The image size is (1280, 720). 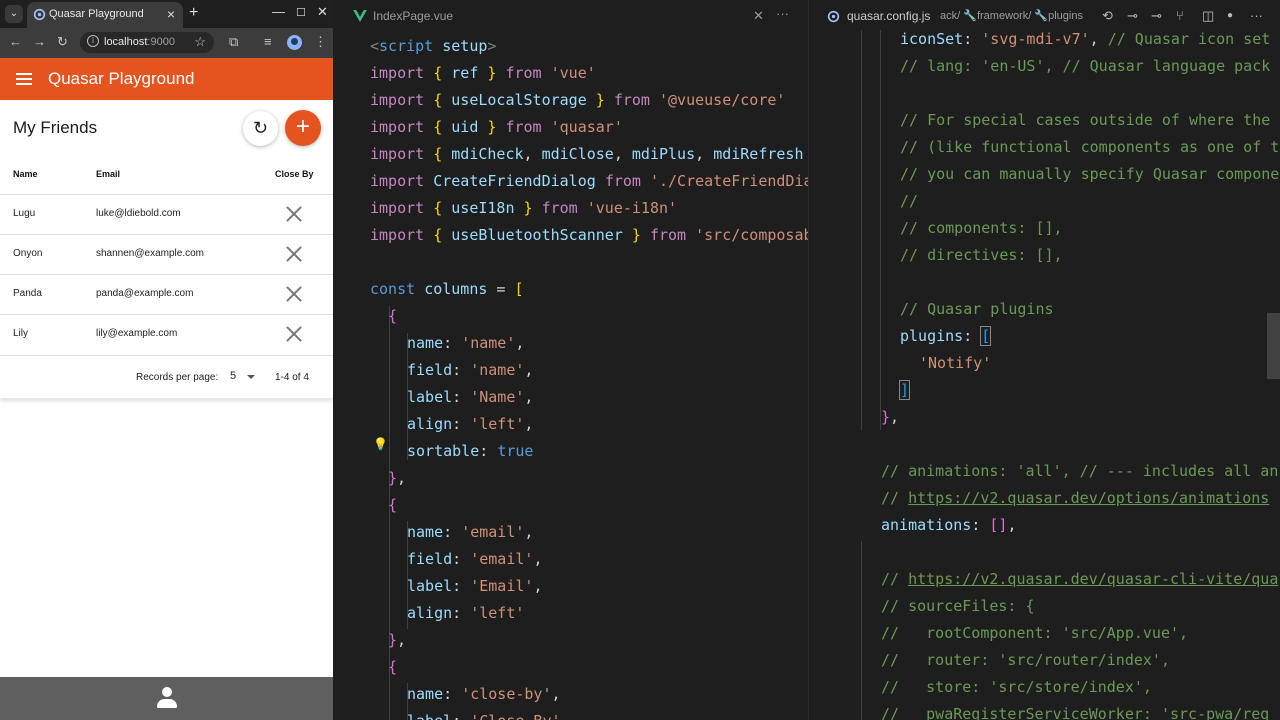 I want to click on code-line: const columns = [, so click(x=447, y=289).